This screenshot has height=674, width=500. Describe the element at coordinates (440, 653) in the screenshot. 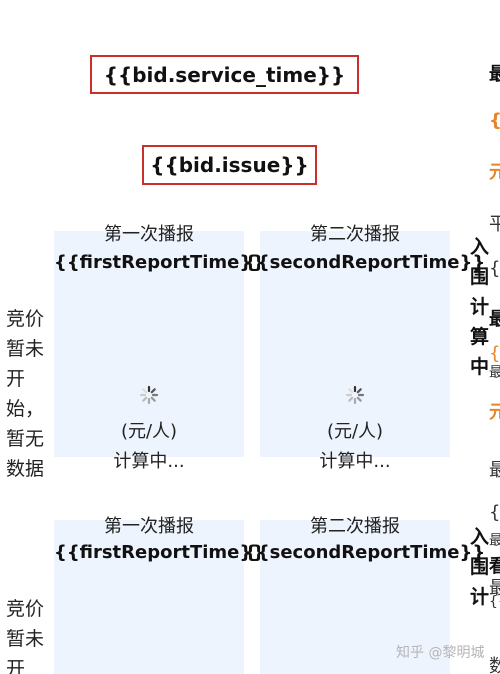

I see `zhihu-watermark: 知乎 @黎明城` at that location.